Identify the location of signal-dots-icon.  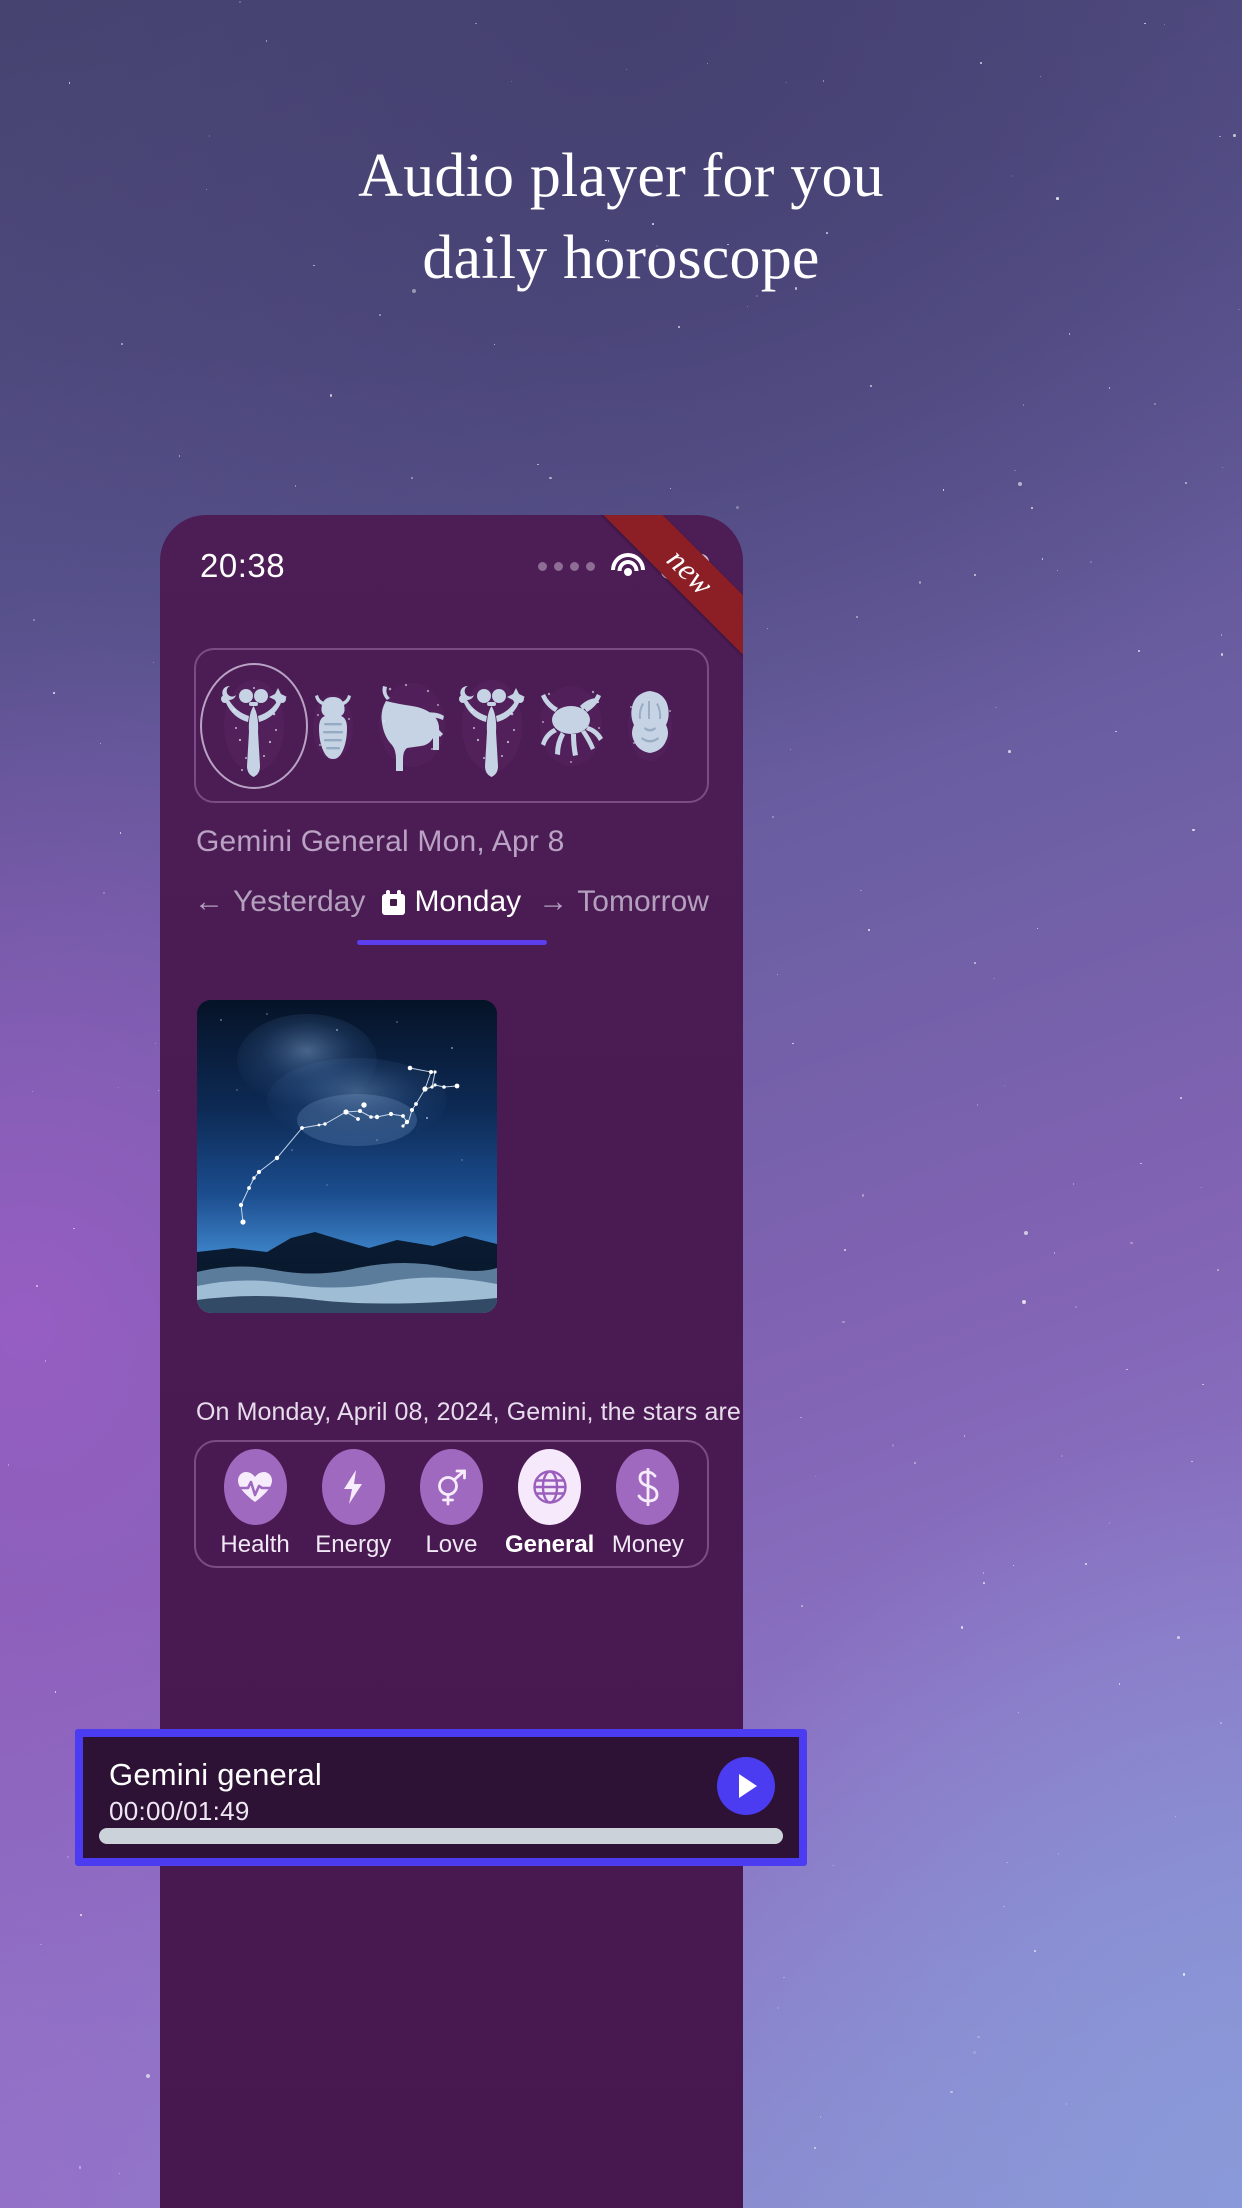
(566, 566).